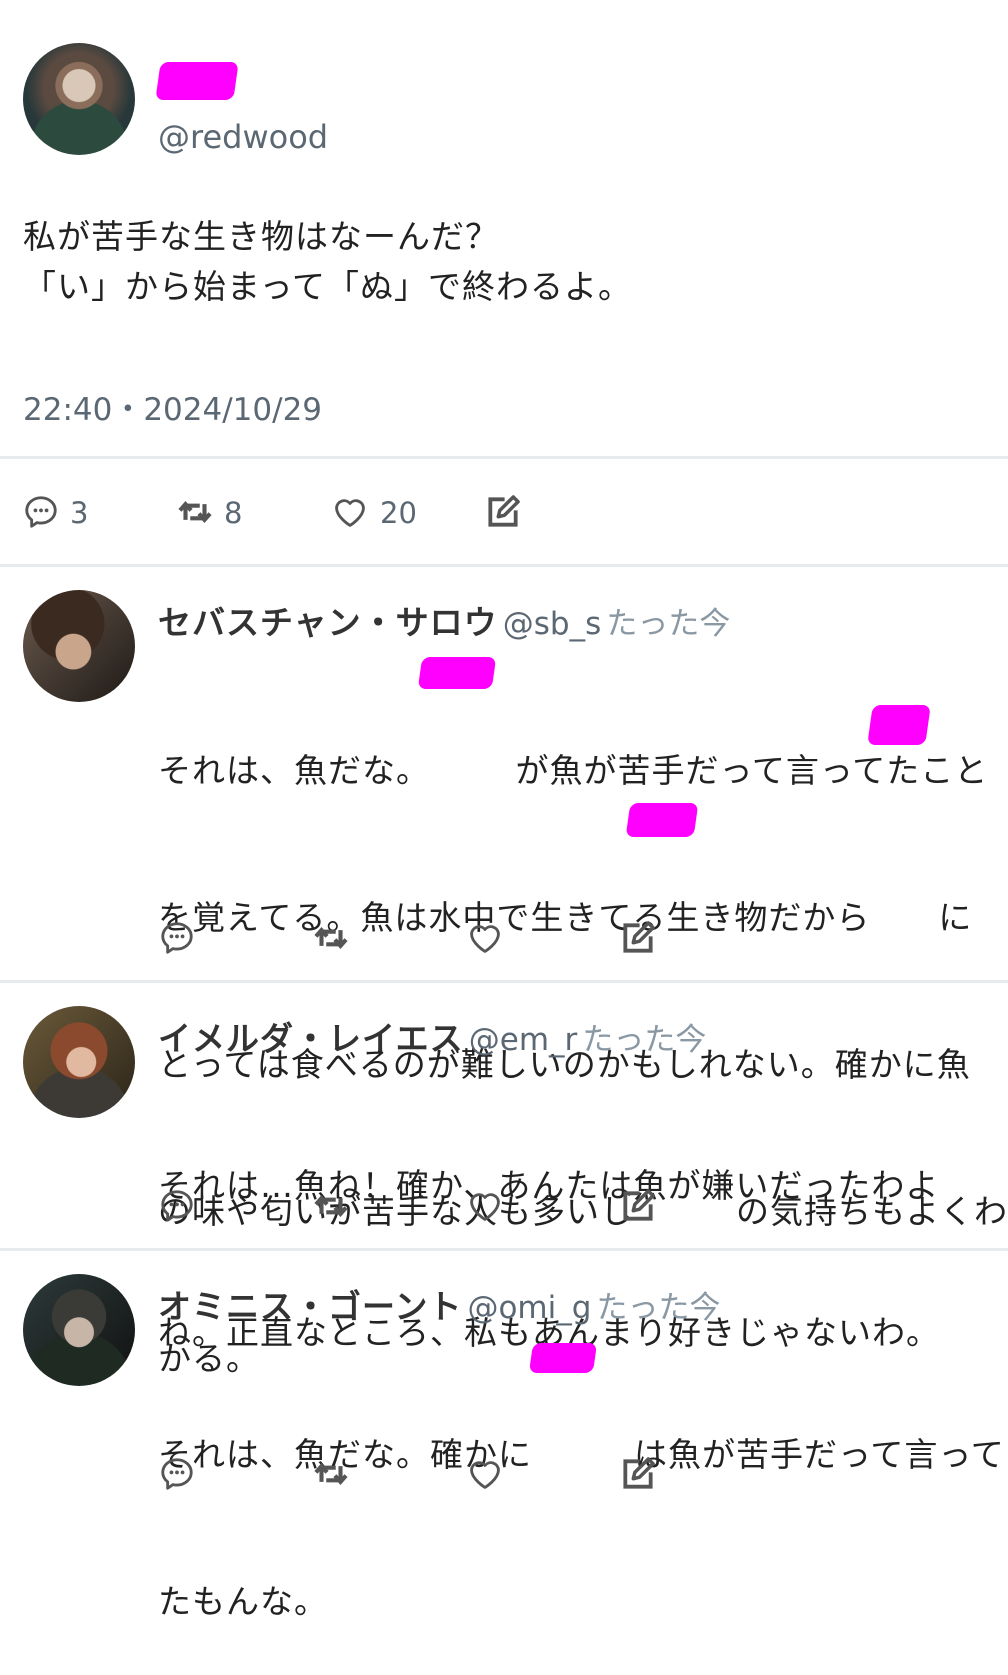 The height and width of the screenshot is (1675, 1008). I want to click on reply-author-handle: @sb_s, so click(552, 624).